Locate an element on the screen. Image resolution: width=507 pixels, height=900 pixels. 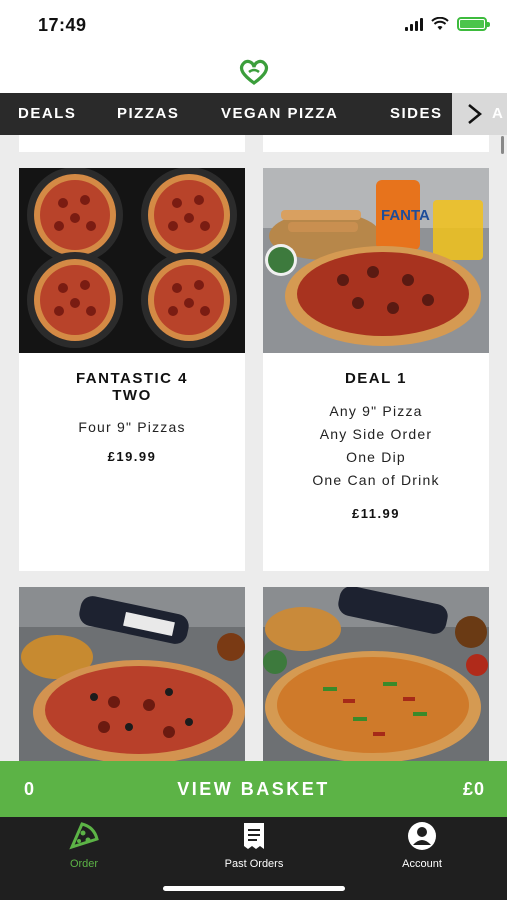
wifi-icon is located at coordinates (440, 23).